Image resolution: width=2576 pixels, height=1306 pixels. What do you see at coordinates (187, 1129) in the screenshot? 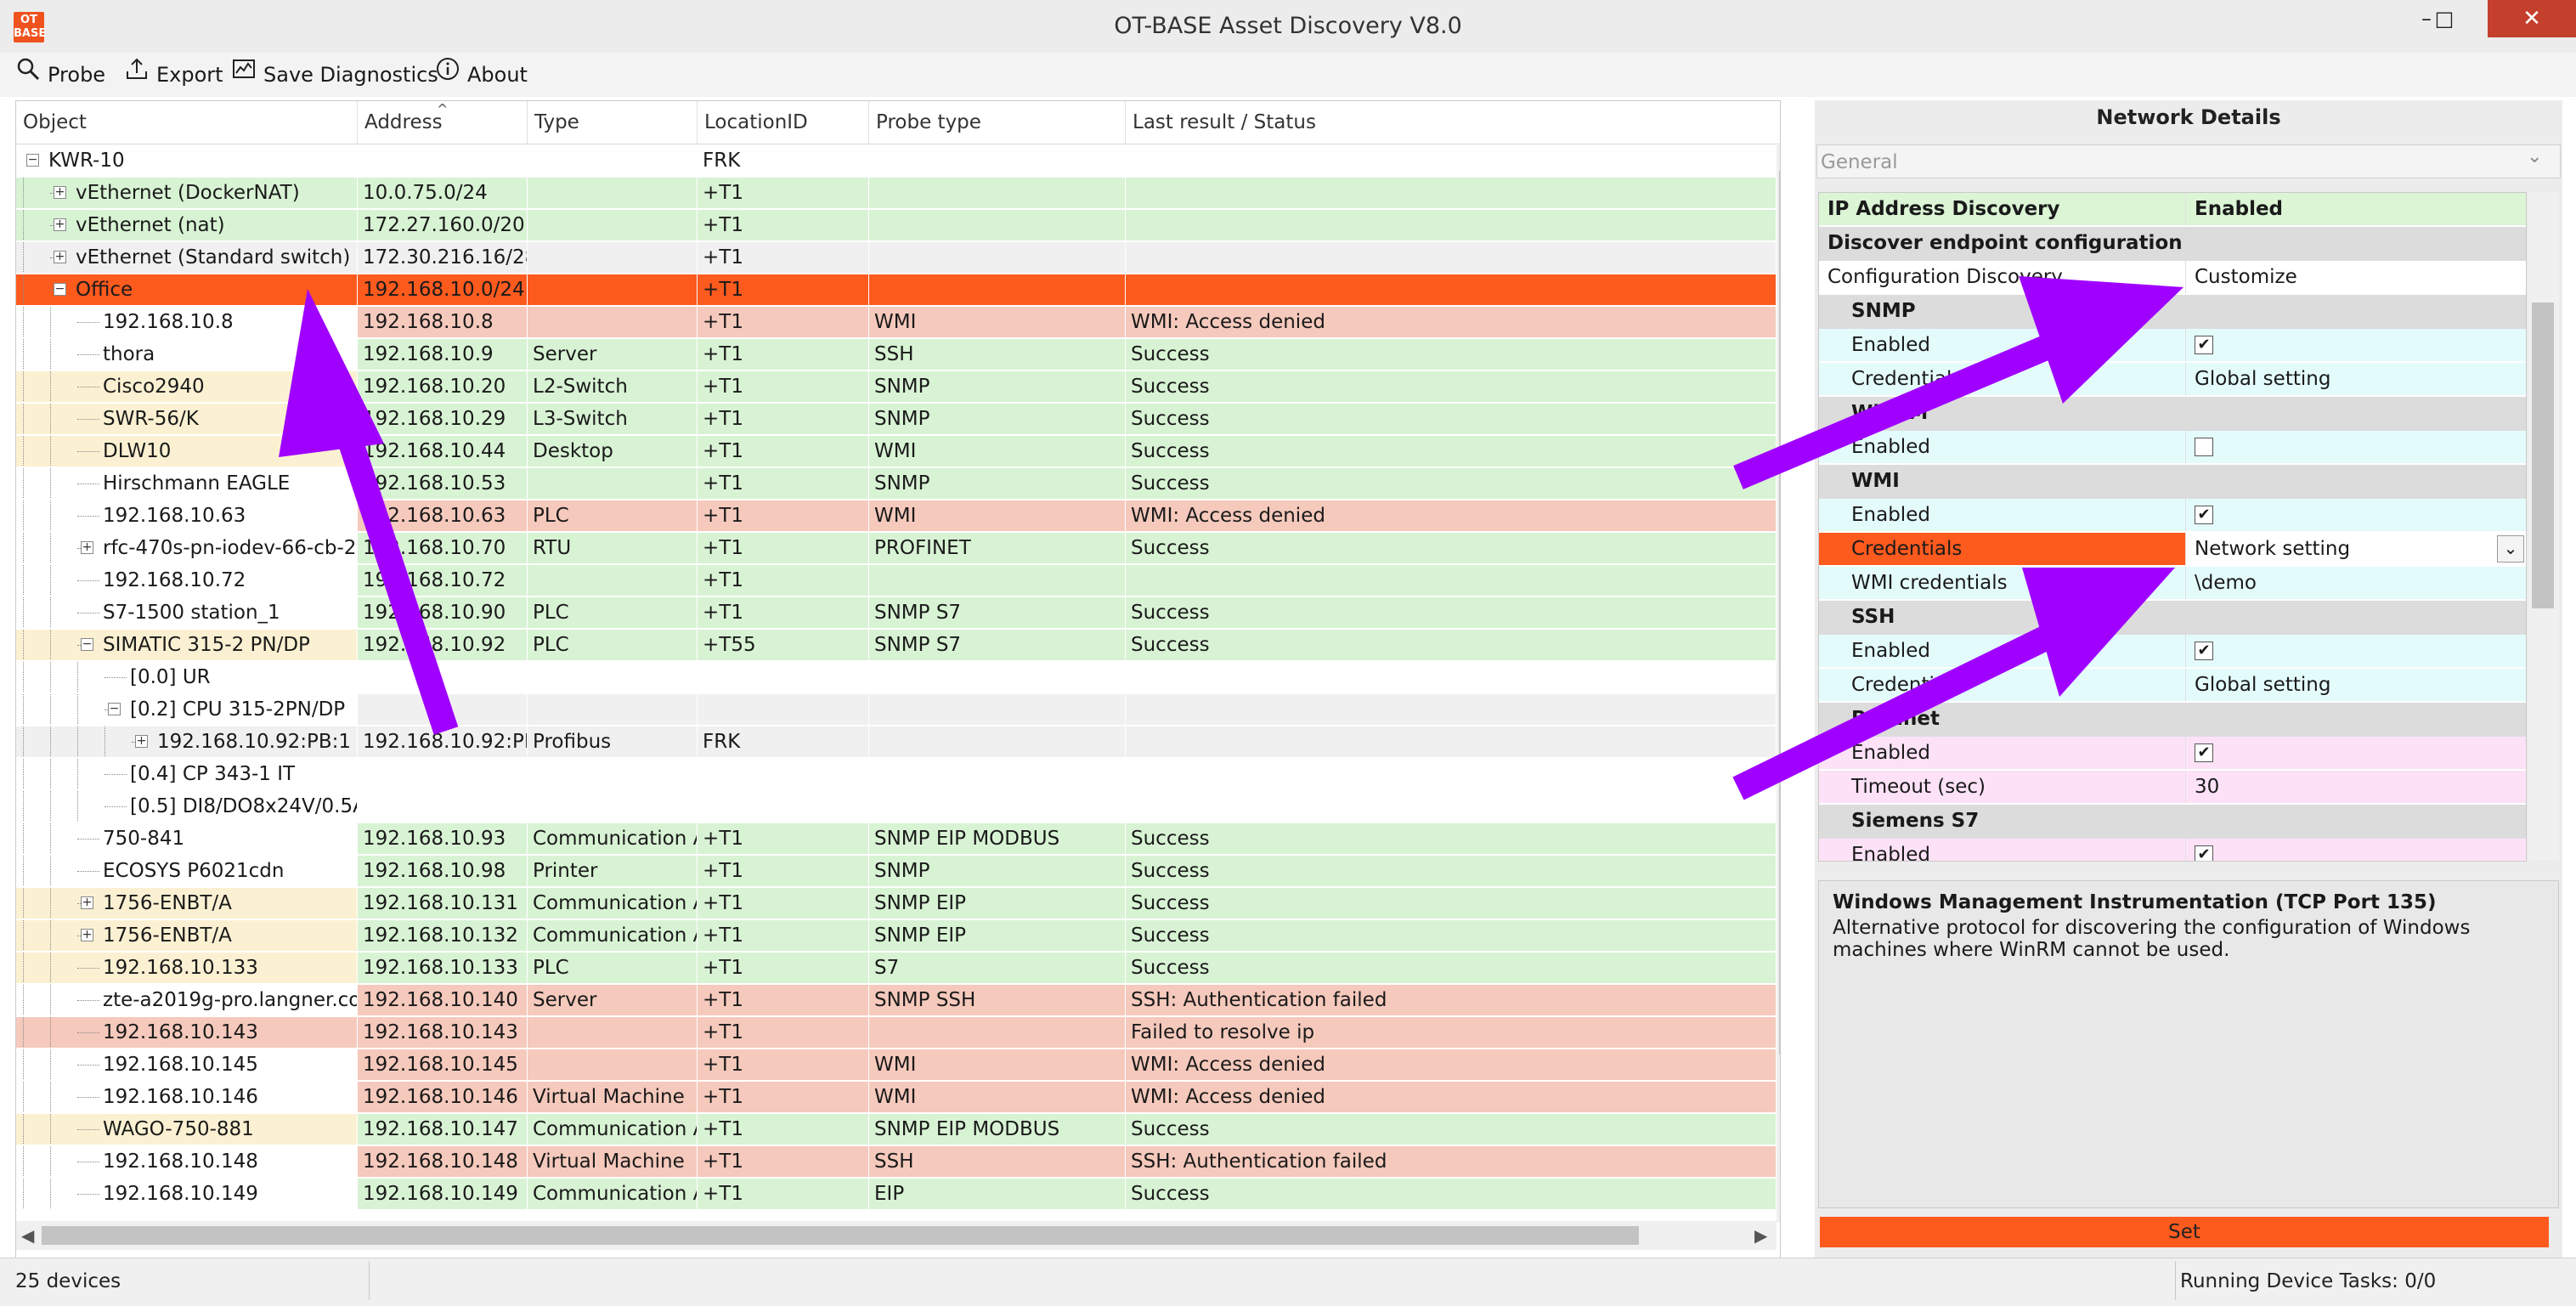
I see `cell-object: WAGO-750-881` at bounding box center [187, 1129].